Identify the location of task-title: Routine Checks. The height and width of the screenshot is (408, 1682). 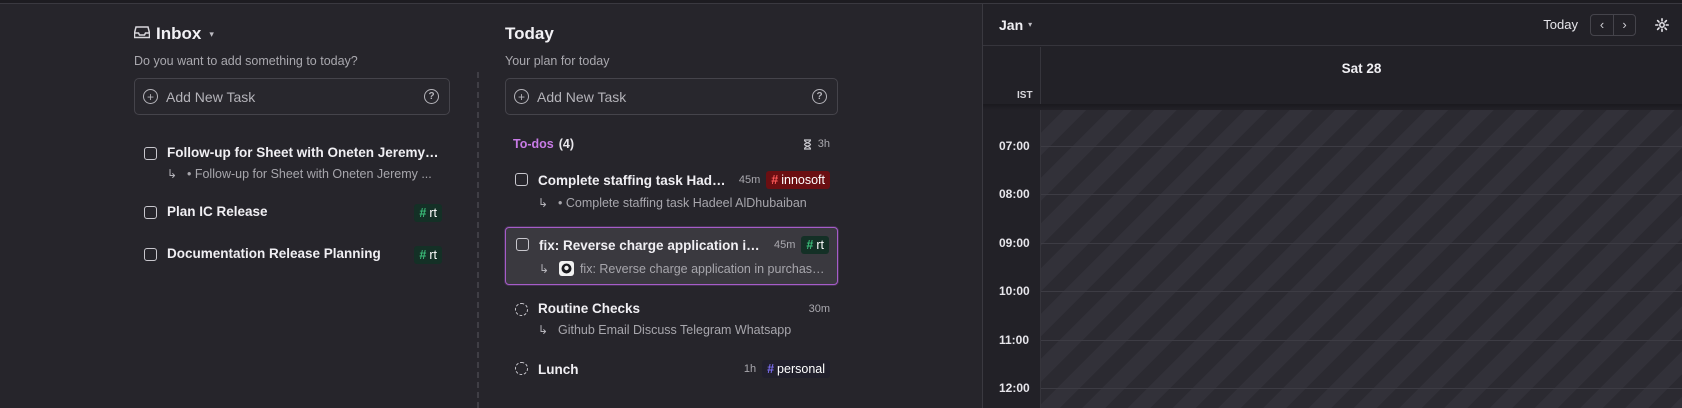
(589, 308).